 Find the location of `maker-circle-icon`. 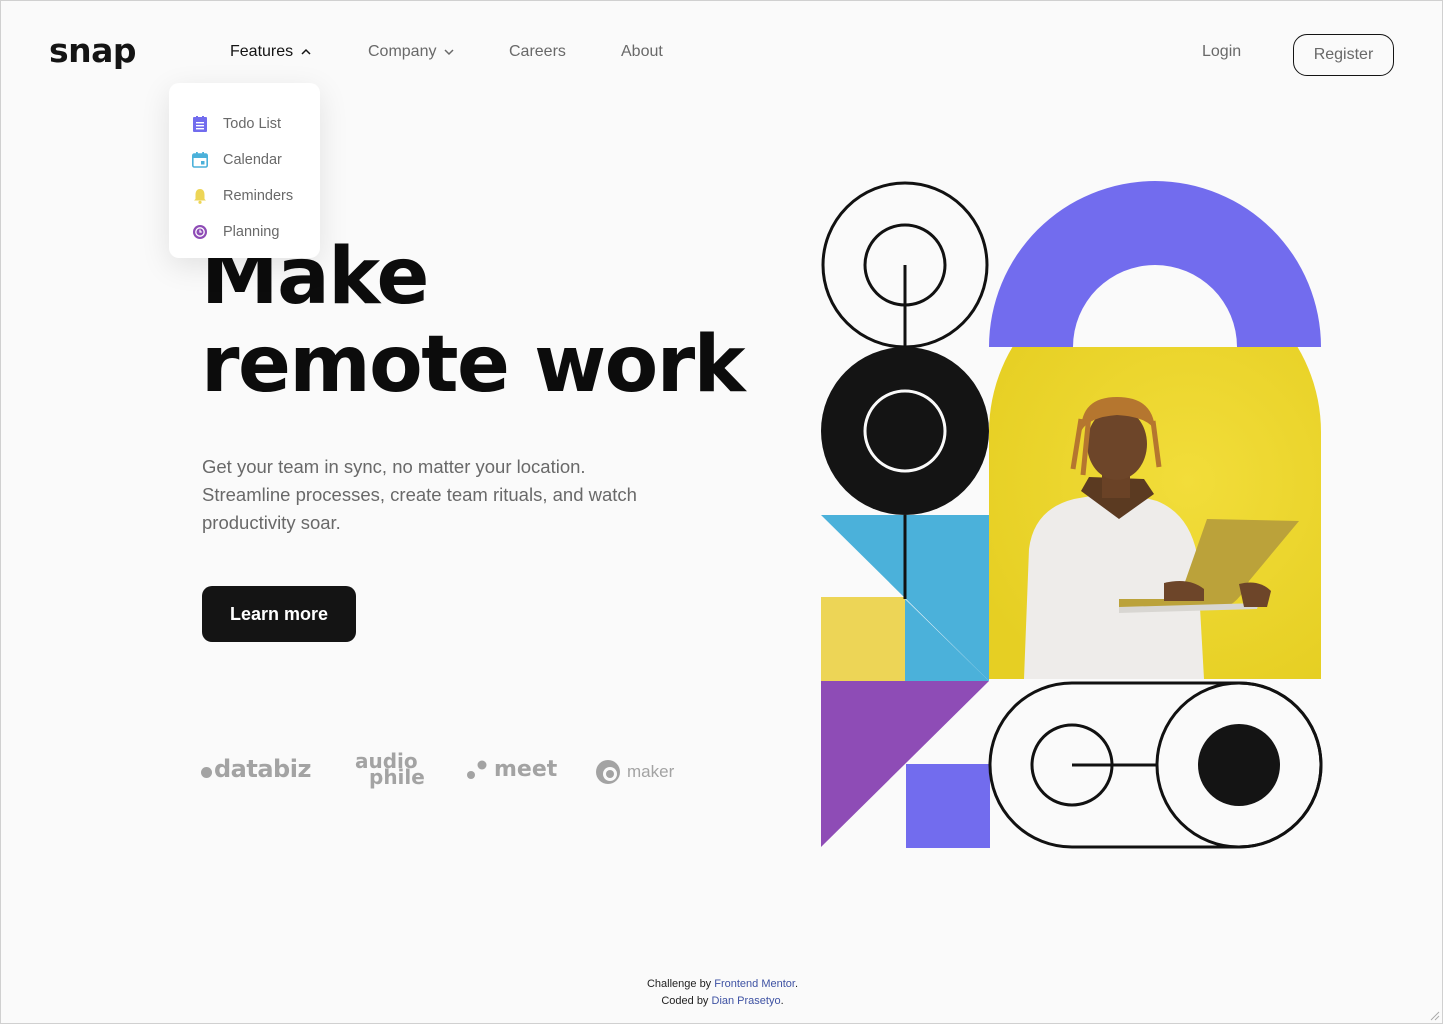

maker-circle-icon is located at coordinates (608, 772).